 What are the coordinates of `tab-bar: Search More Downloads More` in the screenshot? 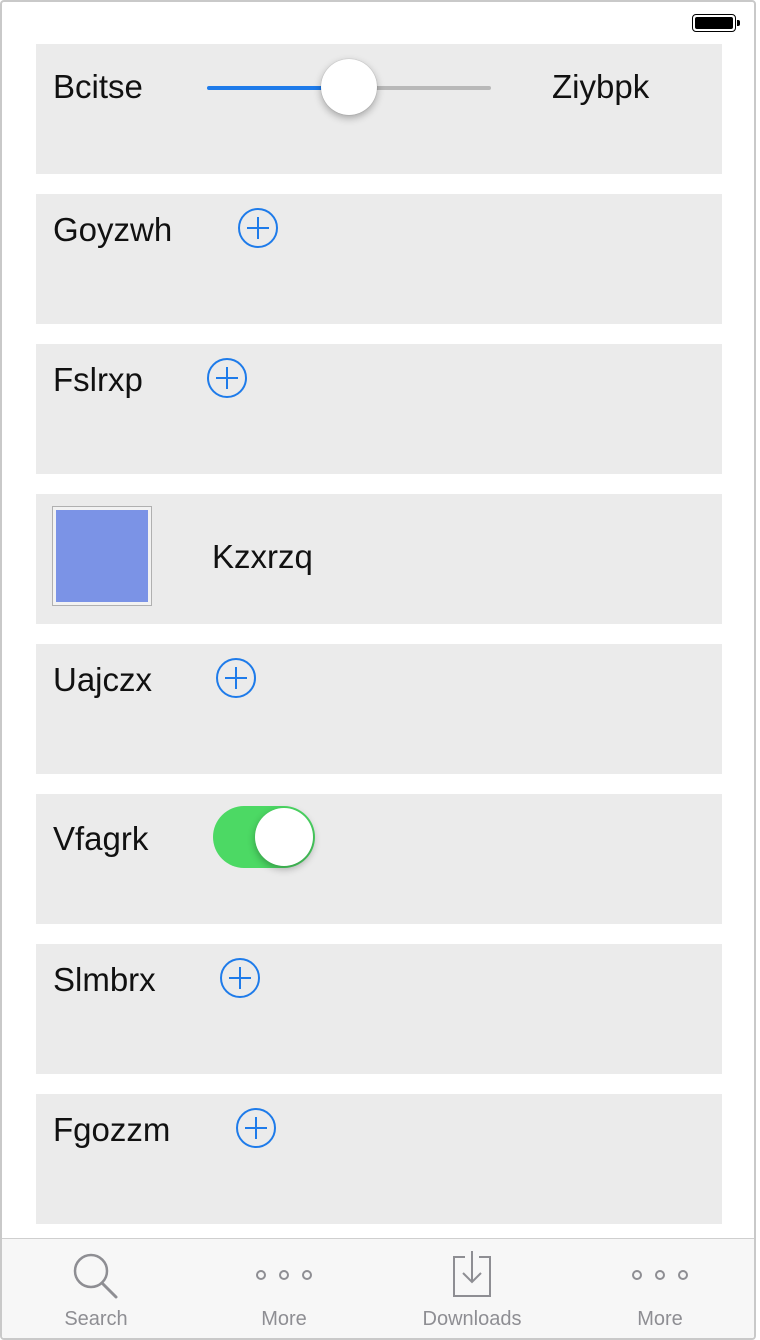 It's located at (378, 1288).